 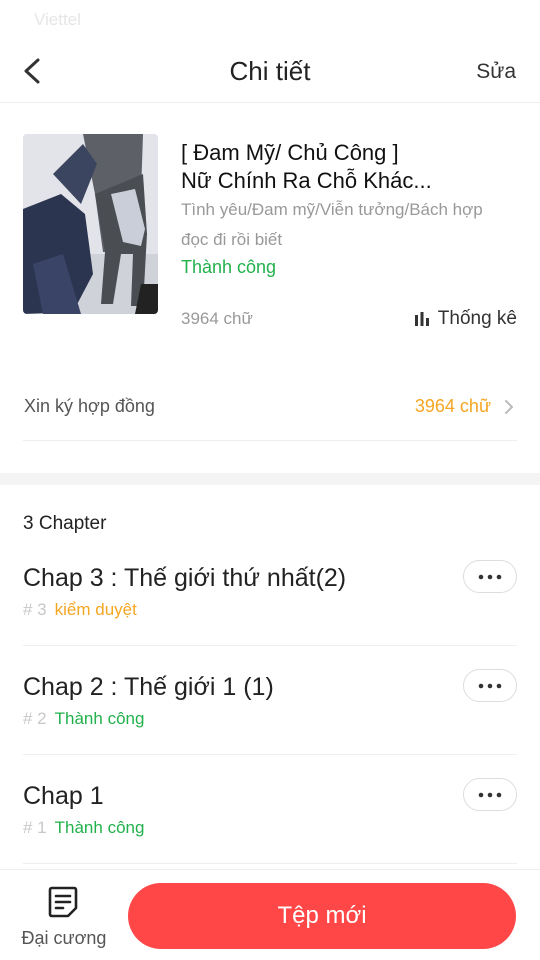 What do you see at coordinates (95, 609) in the screenshot?
I see `chapter-status: kiểm duyệt` at bounding box center [95, 609].